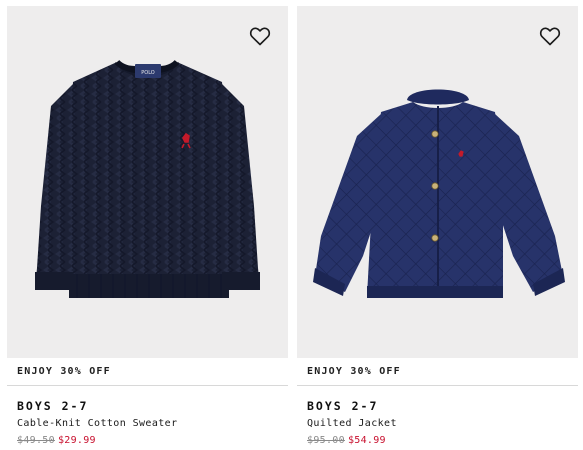  What do you see at coordinates (36, 440) in the screenshot?
I see `original-price: $49.50` at bounding box center [36, 440].